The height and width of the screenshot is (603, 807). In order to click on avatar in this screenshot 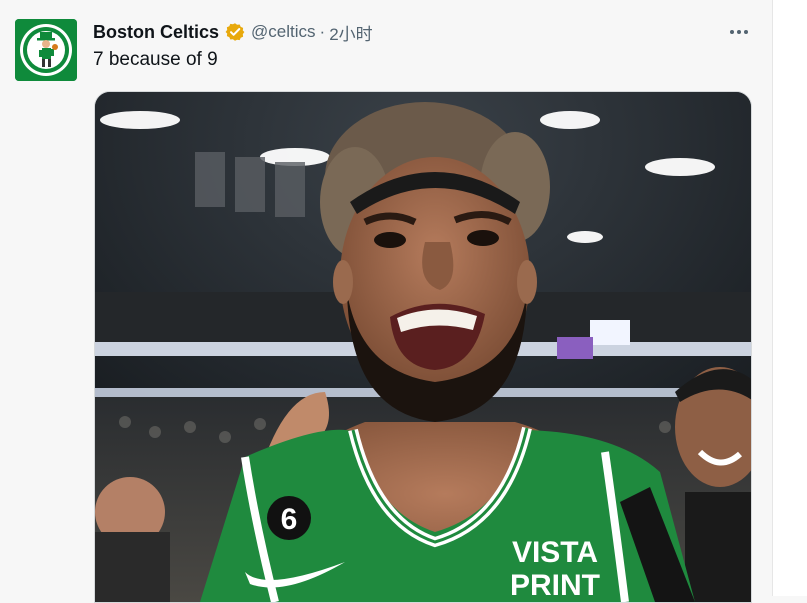, I will do `click(46, 50)`.